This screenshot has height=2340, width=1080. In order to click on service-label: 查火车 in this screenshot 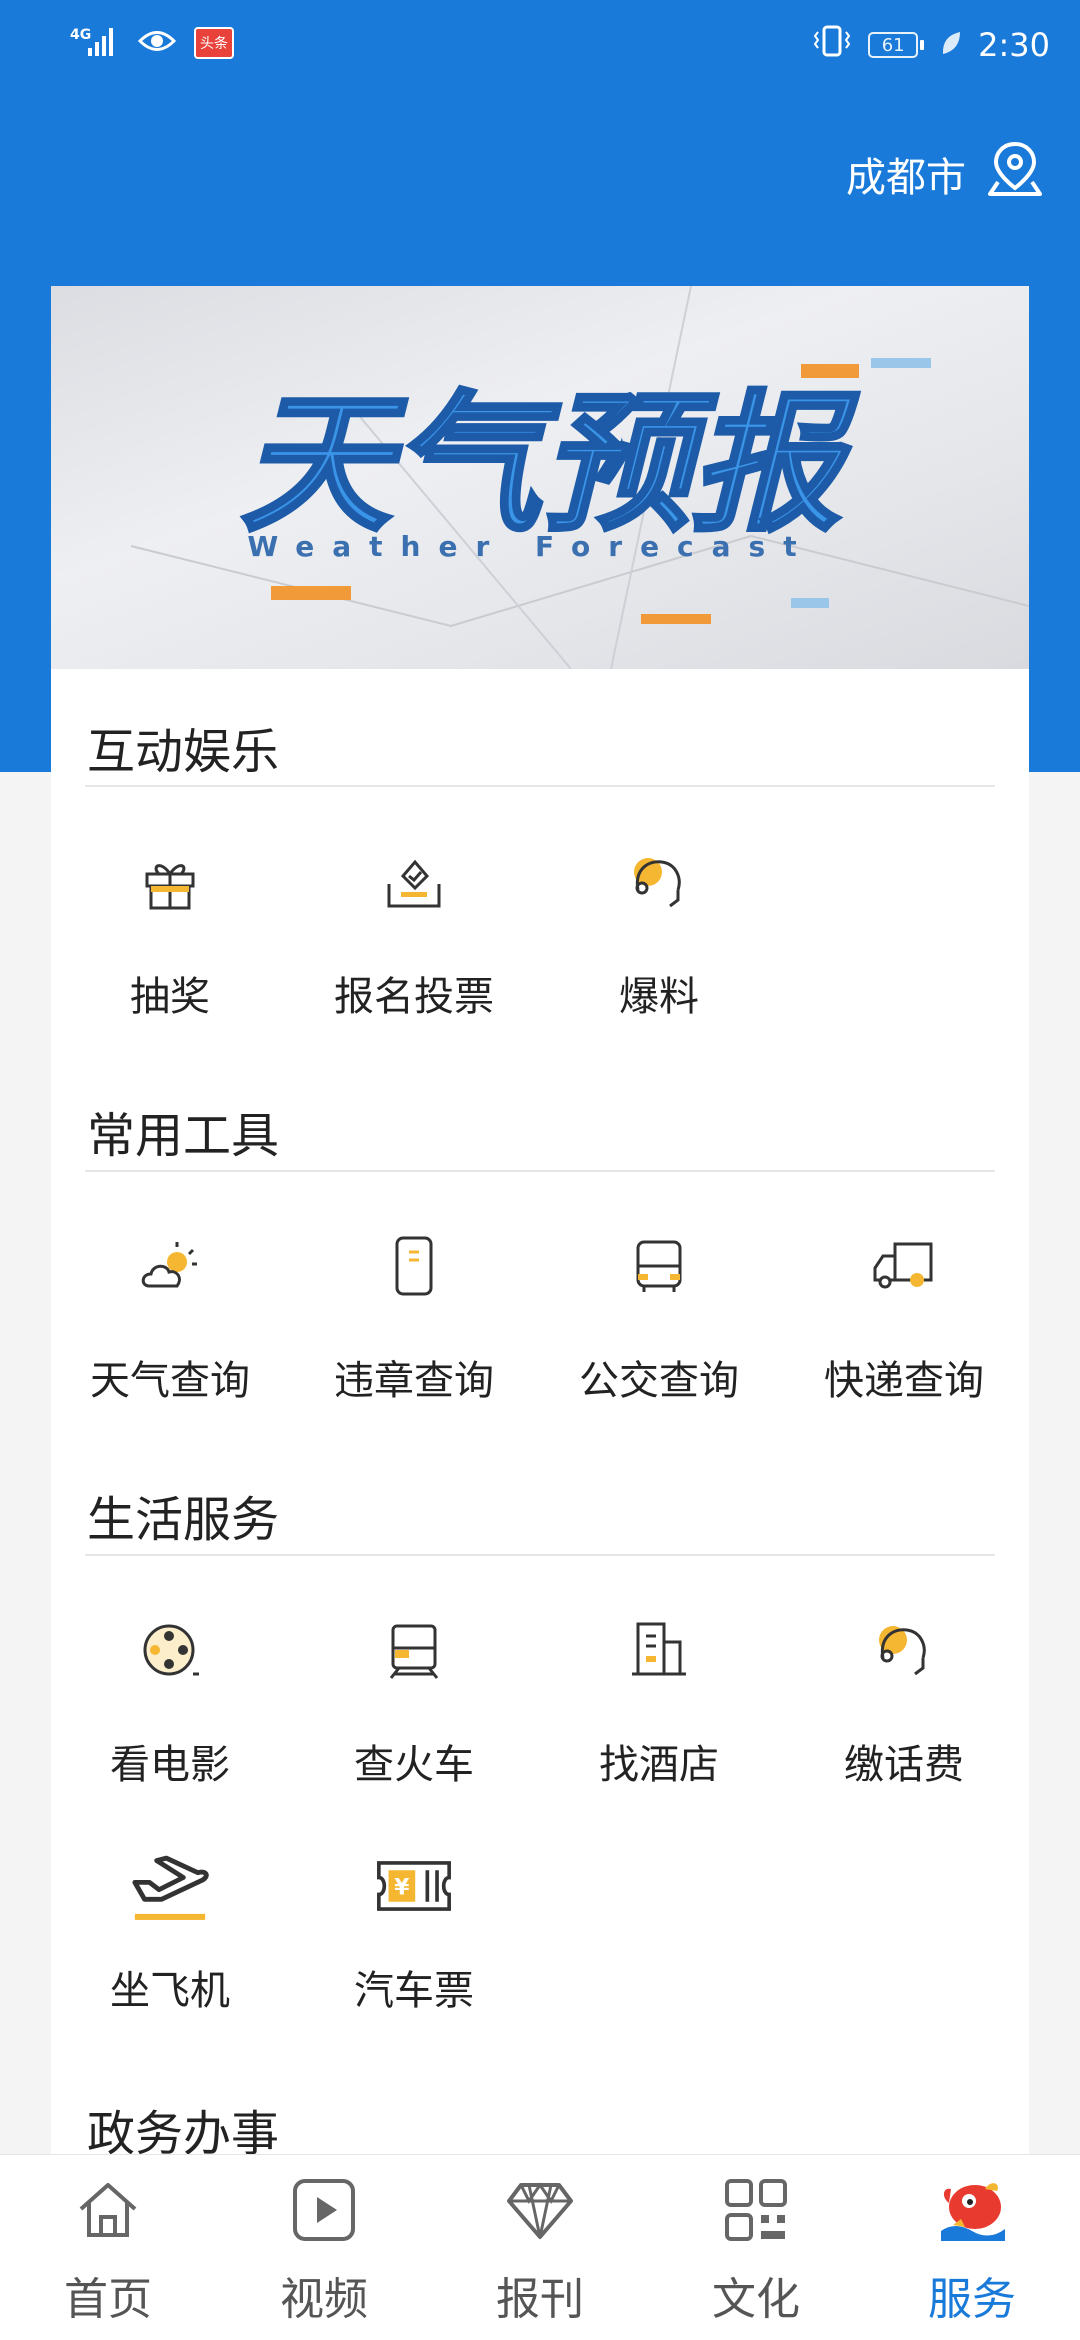, I will do `click(414, 1765)`.